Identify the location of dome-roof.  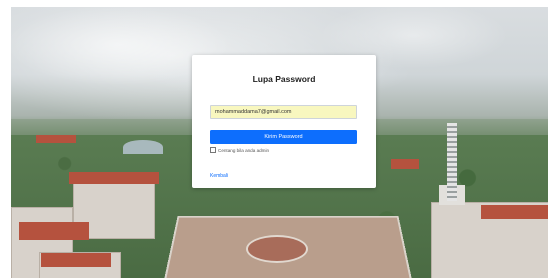
(143, 147).